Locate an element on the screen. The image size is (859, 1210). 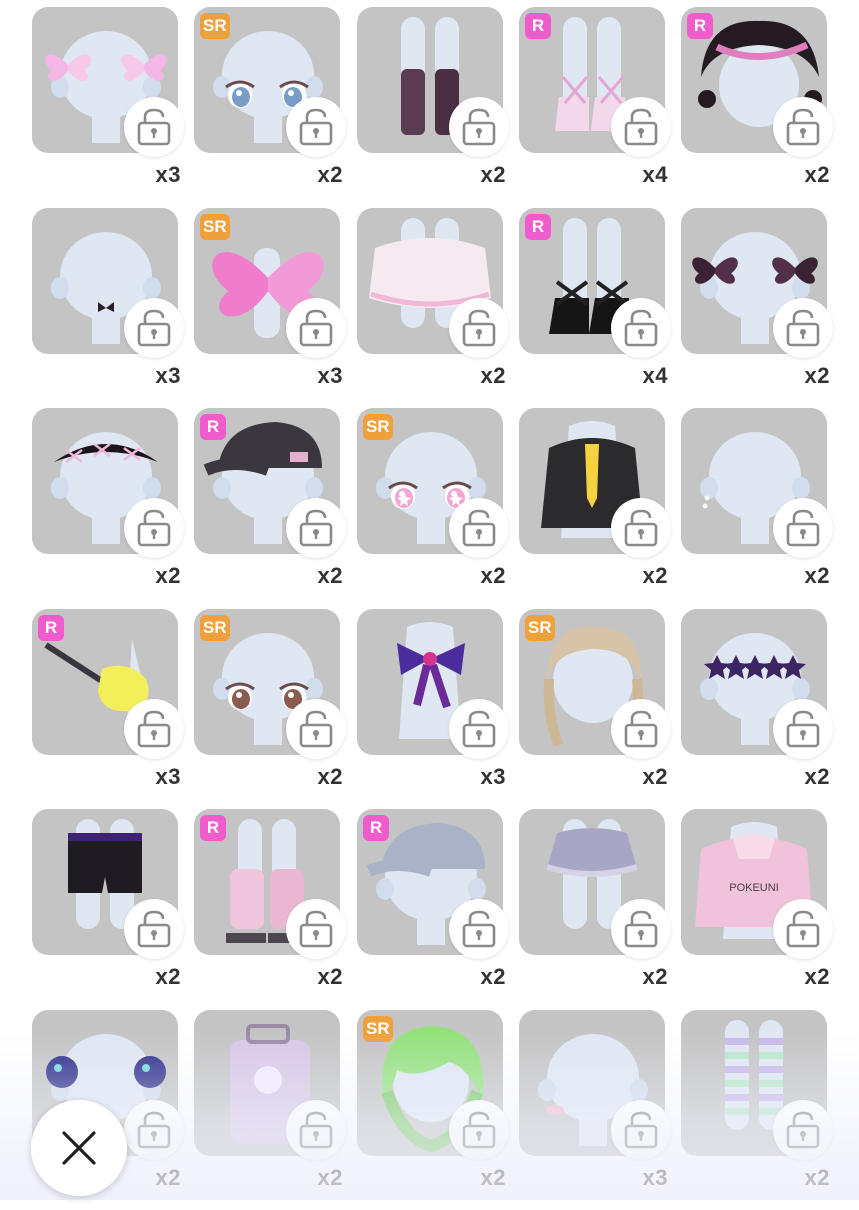
hoodie-print-text: POKEUNI is located at coordinates (754, 888).